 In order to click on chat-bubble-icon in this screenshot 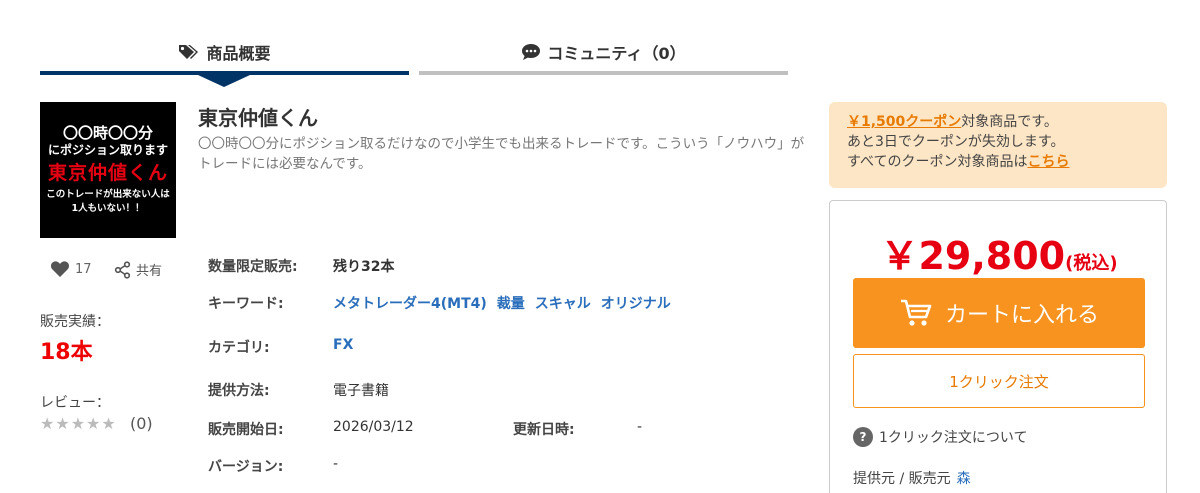, I will do `click(531, 52)`.